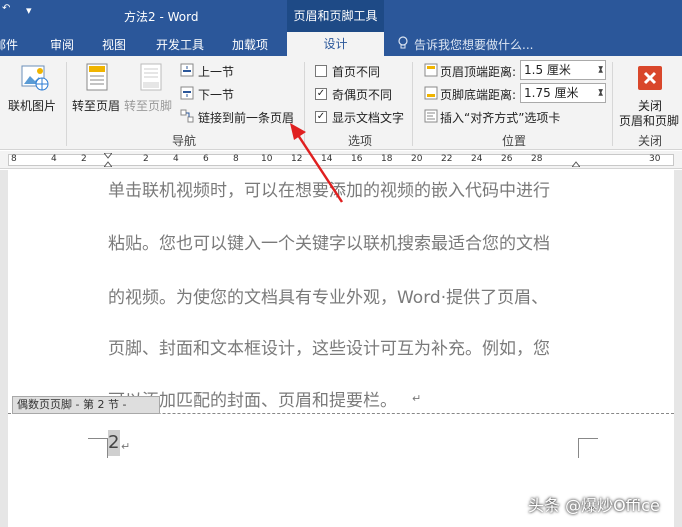 The width and height of the screenshot is (682, 527). What do you see at coordinates (250, 44) in the screenshot?
I see `tab-addins: 加载项` at bounding box center [250, 44].